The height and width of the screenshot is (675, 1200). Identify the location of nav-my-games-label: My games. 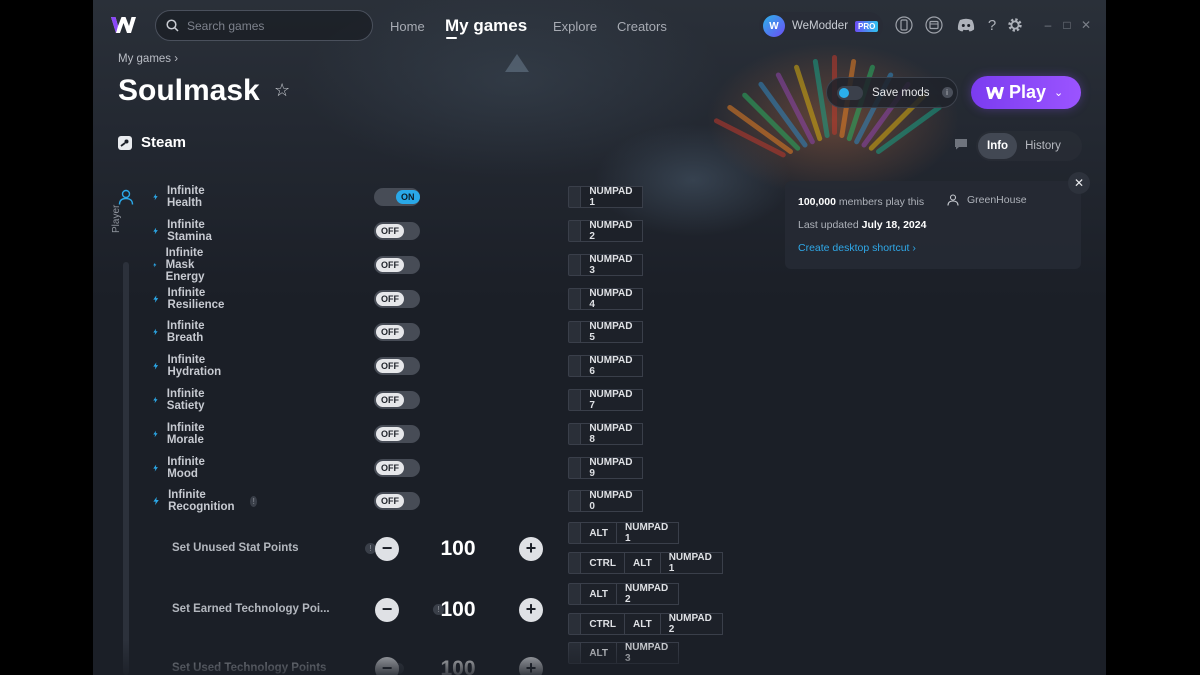
(486, 25).